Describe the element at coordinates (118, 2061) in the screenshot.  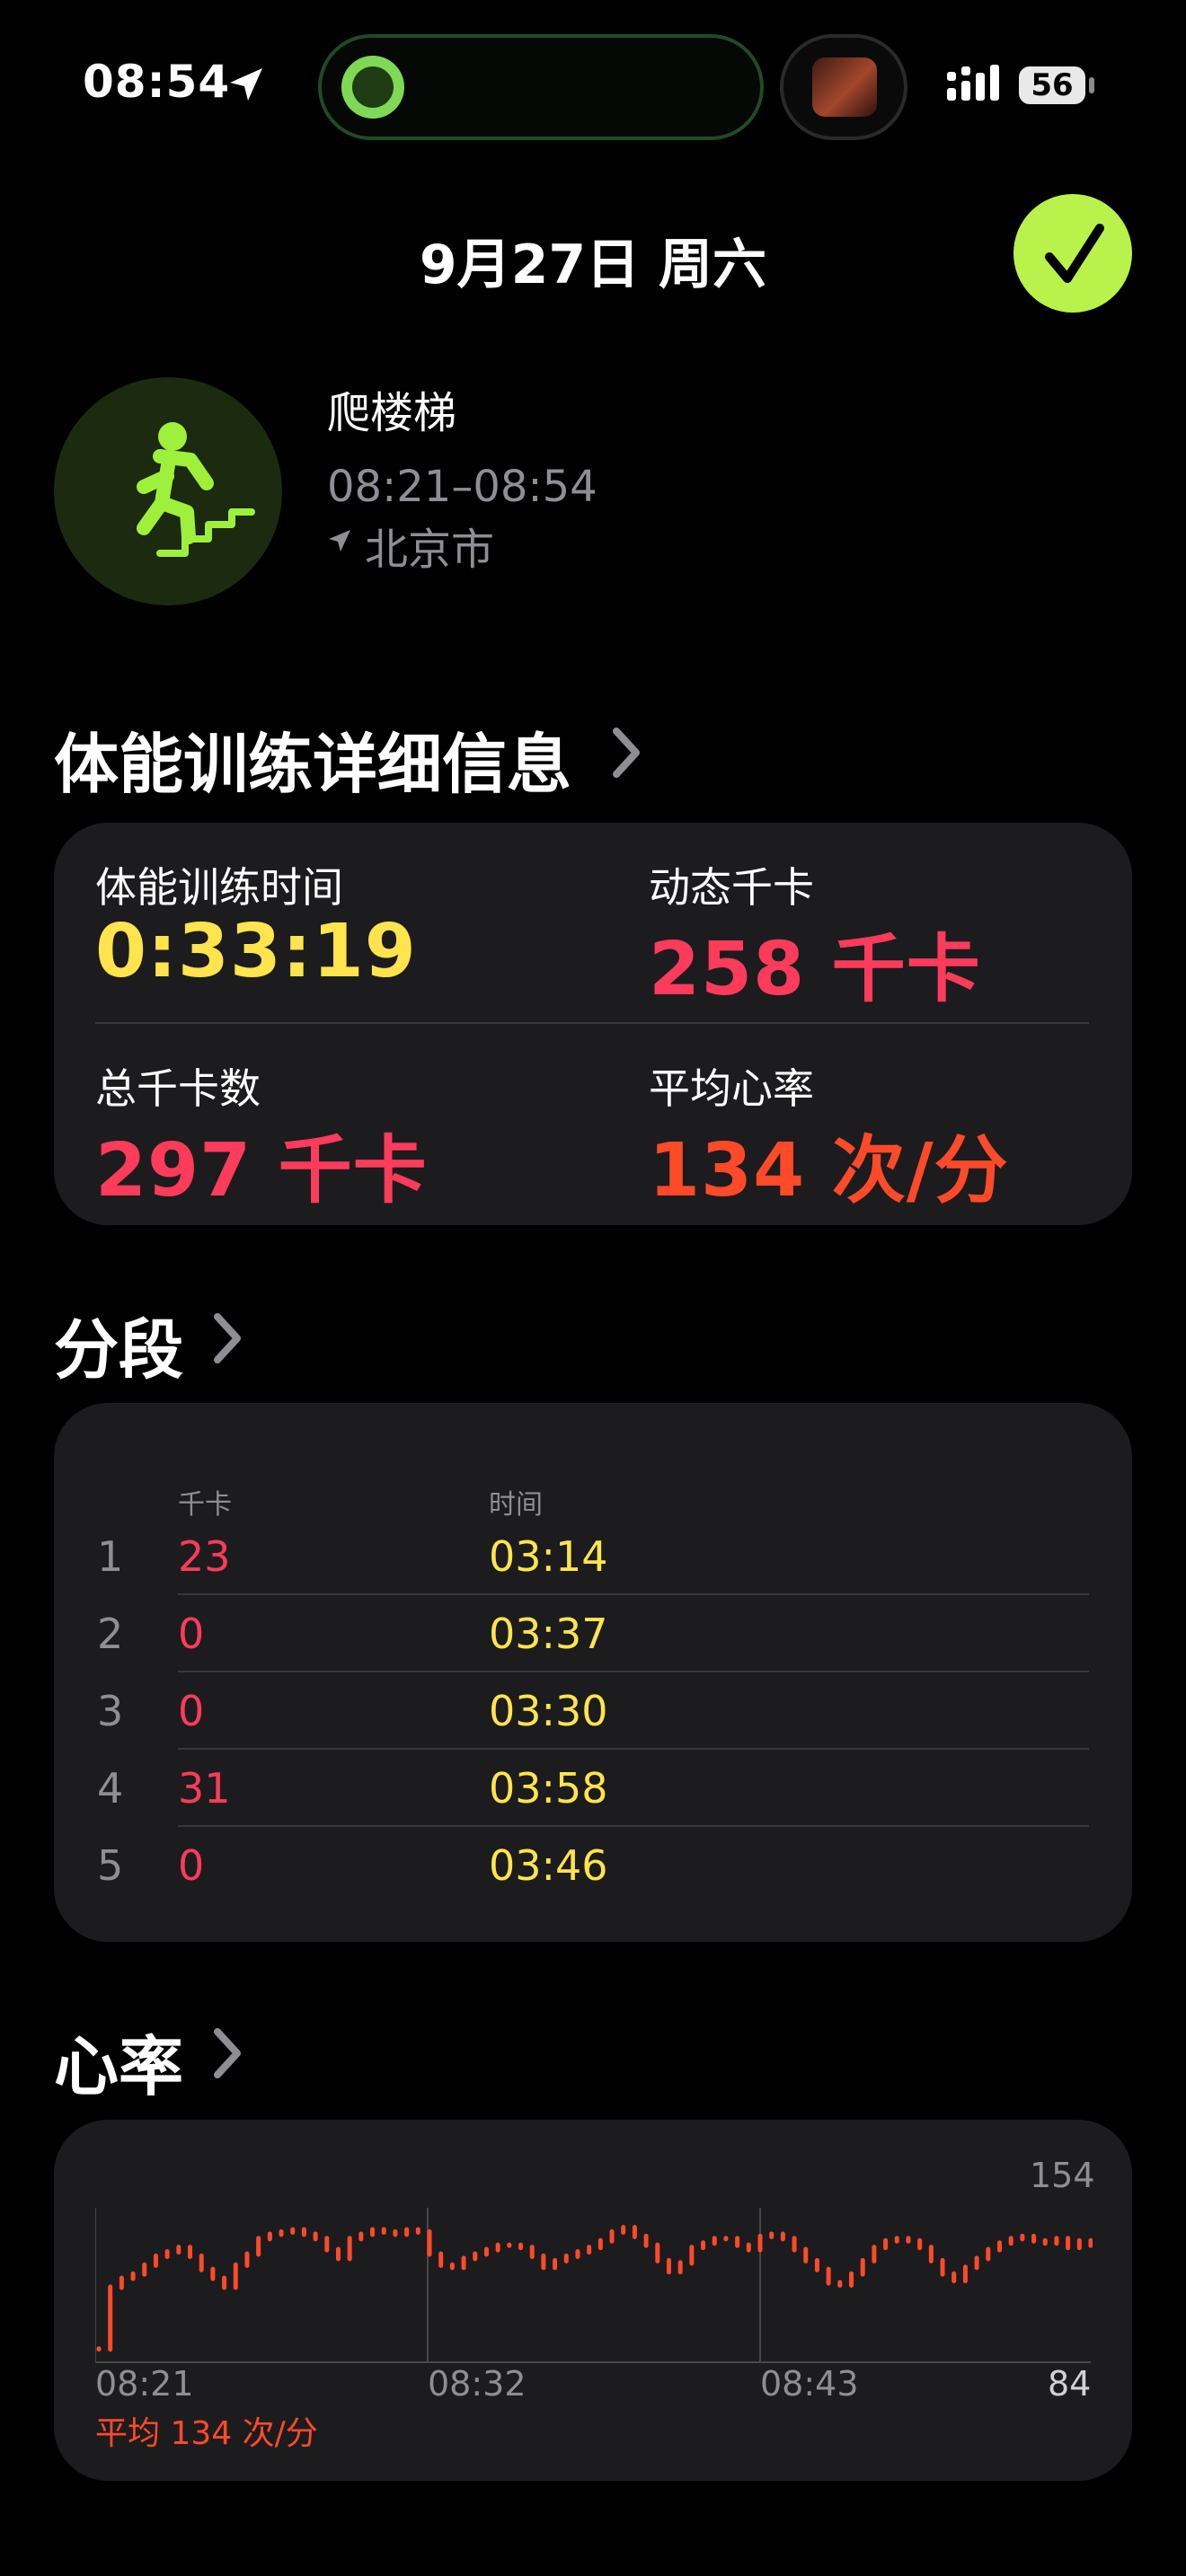
I see `heart-rate-section-title: 心率` at that location.